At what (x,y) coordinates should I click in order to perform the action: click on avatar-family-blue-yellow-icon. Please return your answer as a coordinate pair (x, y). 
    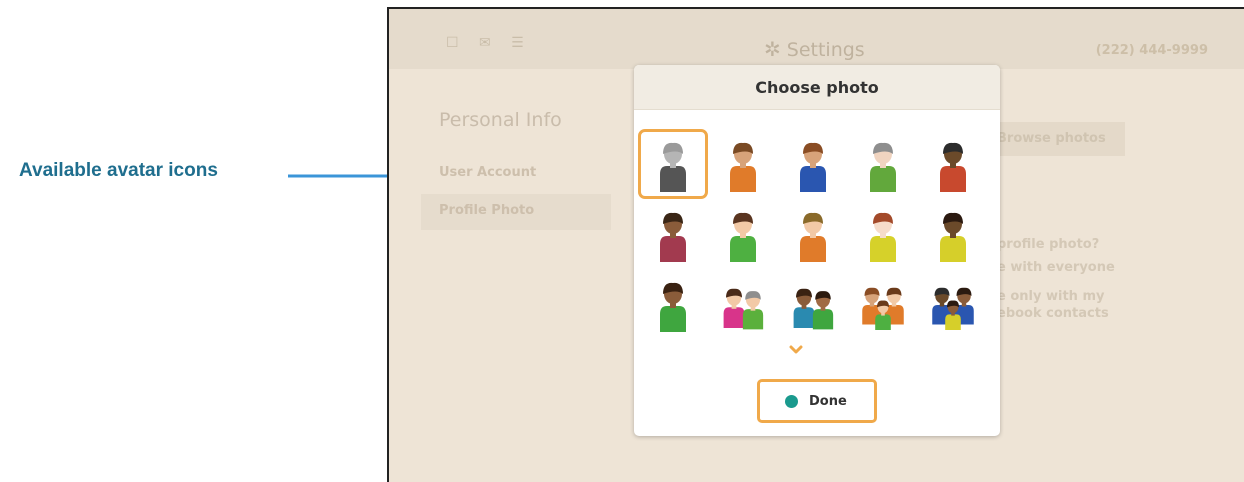
    Looking at the image, I should click on (953, 308).